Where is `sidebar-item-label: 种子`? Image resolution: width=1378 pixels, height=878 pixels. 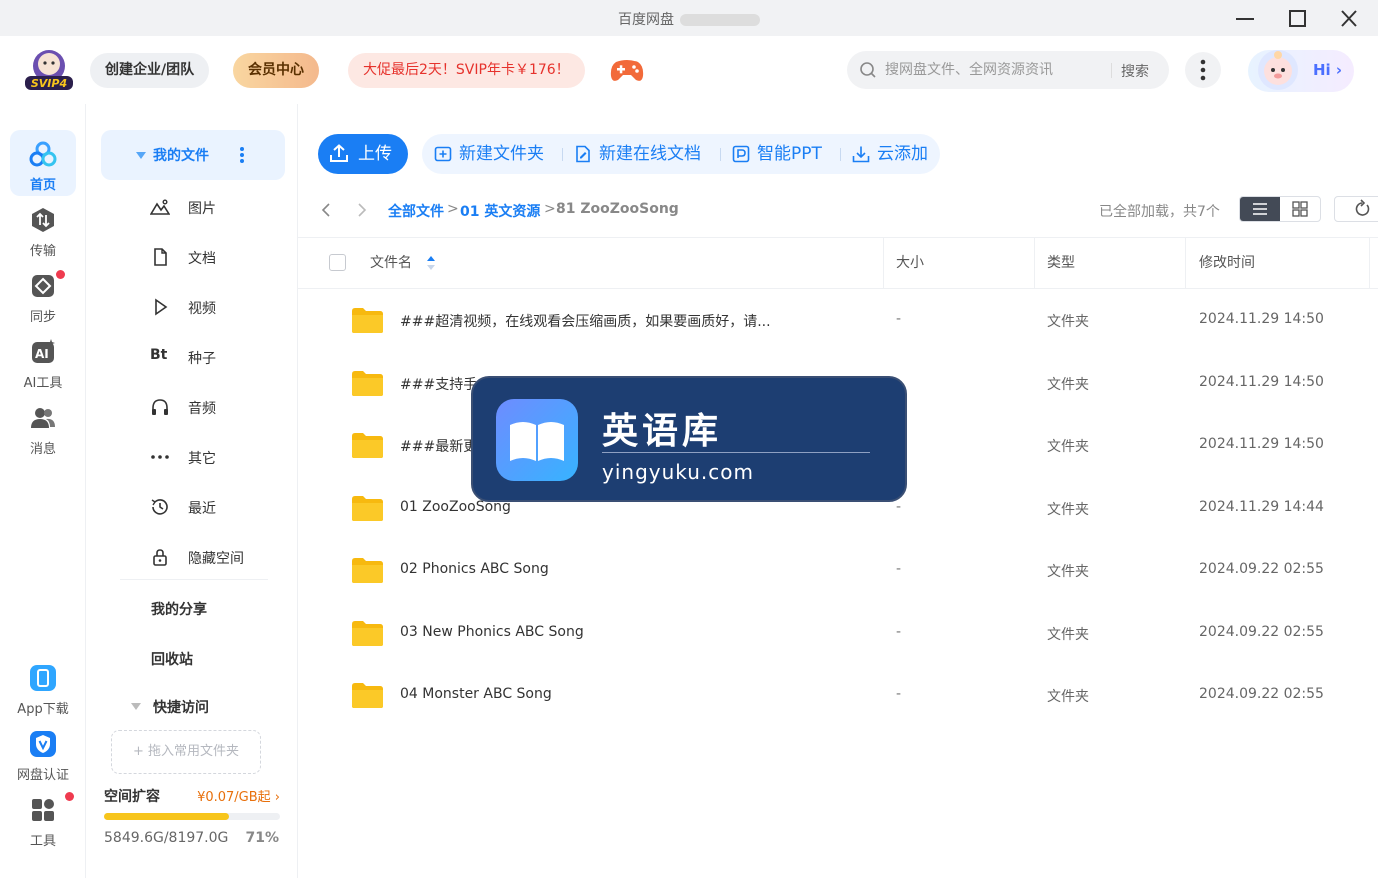 sidebar-item-label: 种子 is located at coordinates (202, 359).